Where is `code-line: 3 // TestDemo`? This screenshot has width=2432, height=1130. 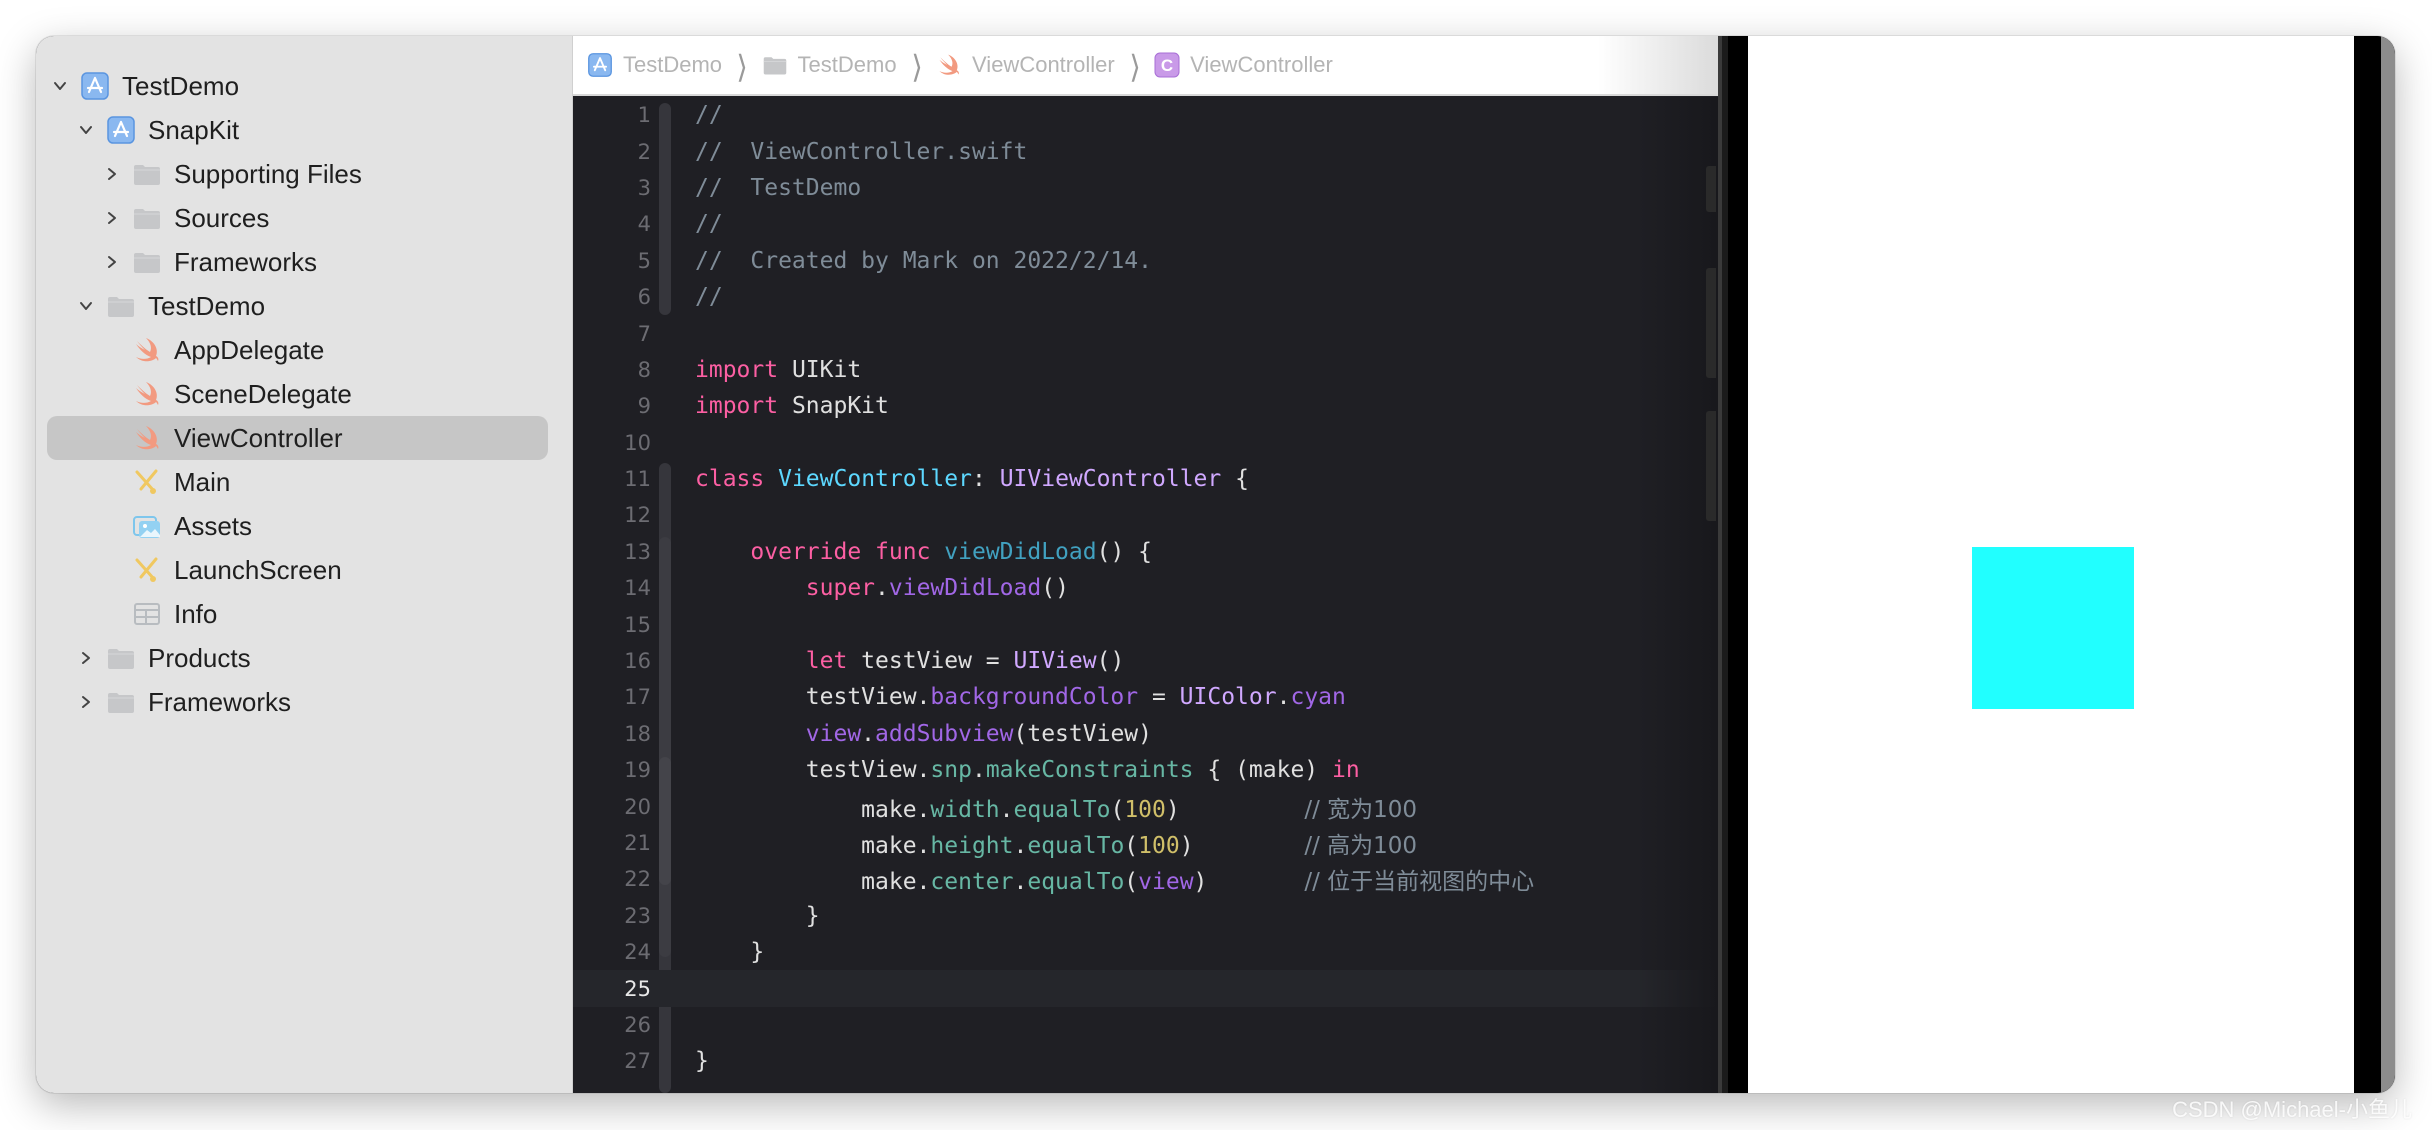
code-line: 3 // TestDemo is located at coordinates (1145, 188).